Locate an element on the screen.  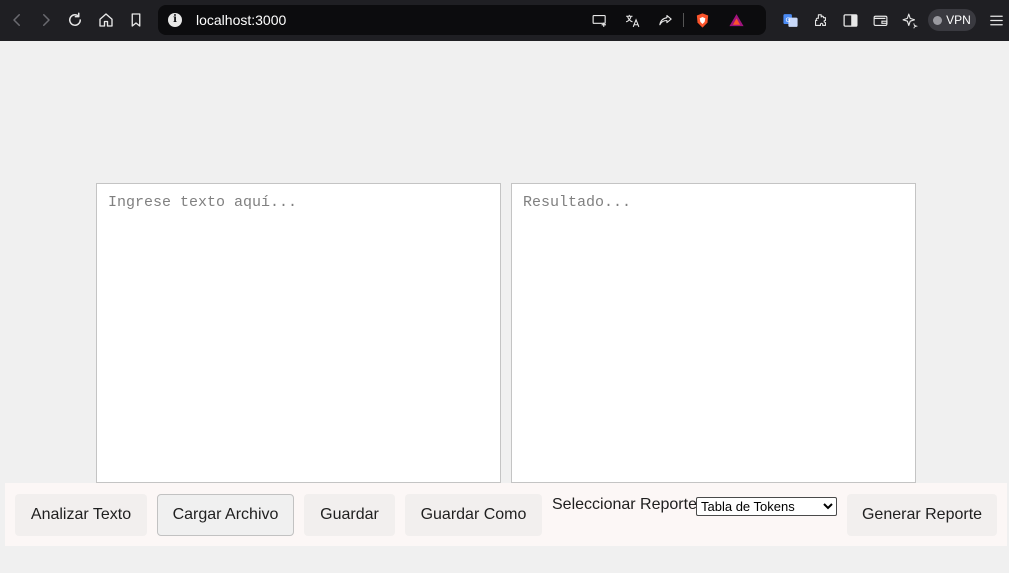
analyze-text-button: Analizar Texto is located at coordinates (81, 515).